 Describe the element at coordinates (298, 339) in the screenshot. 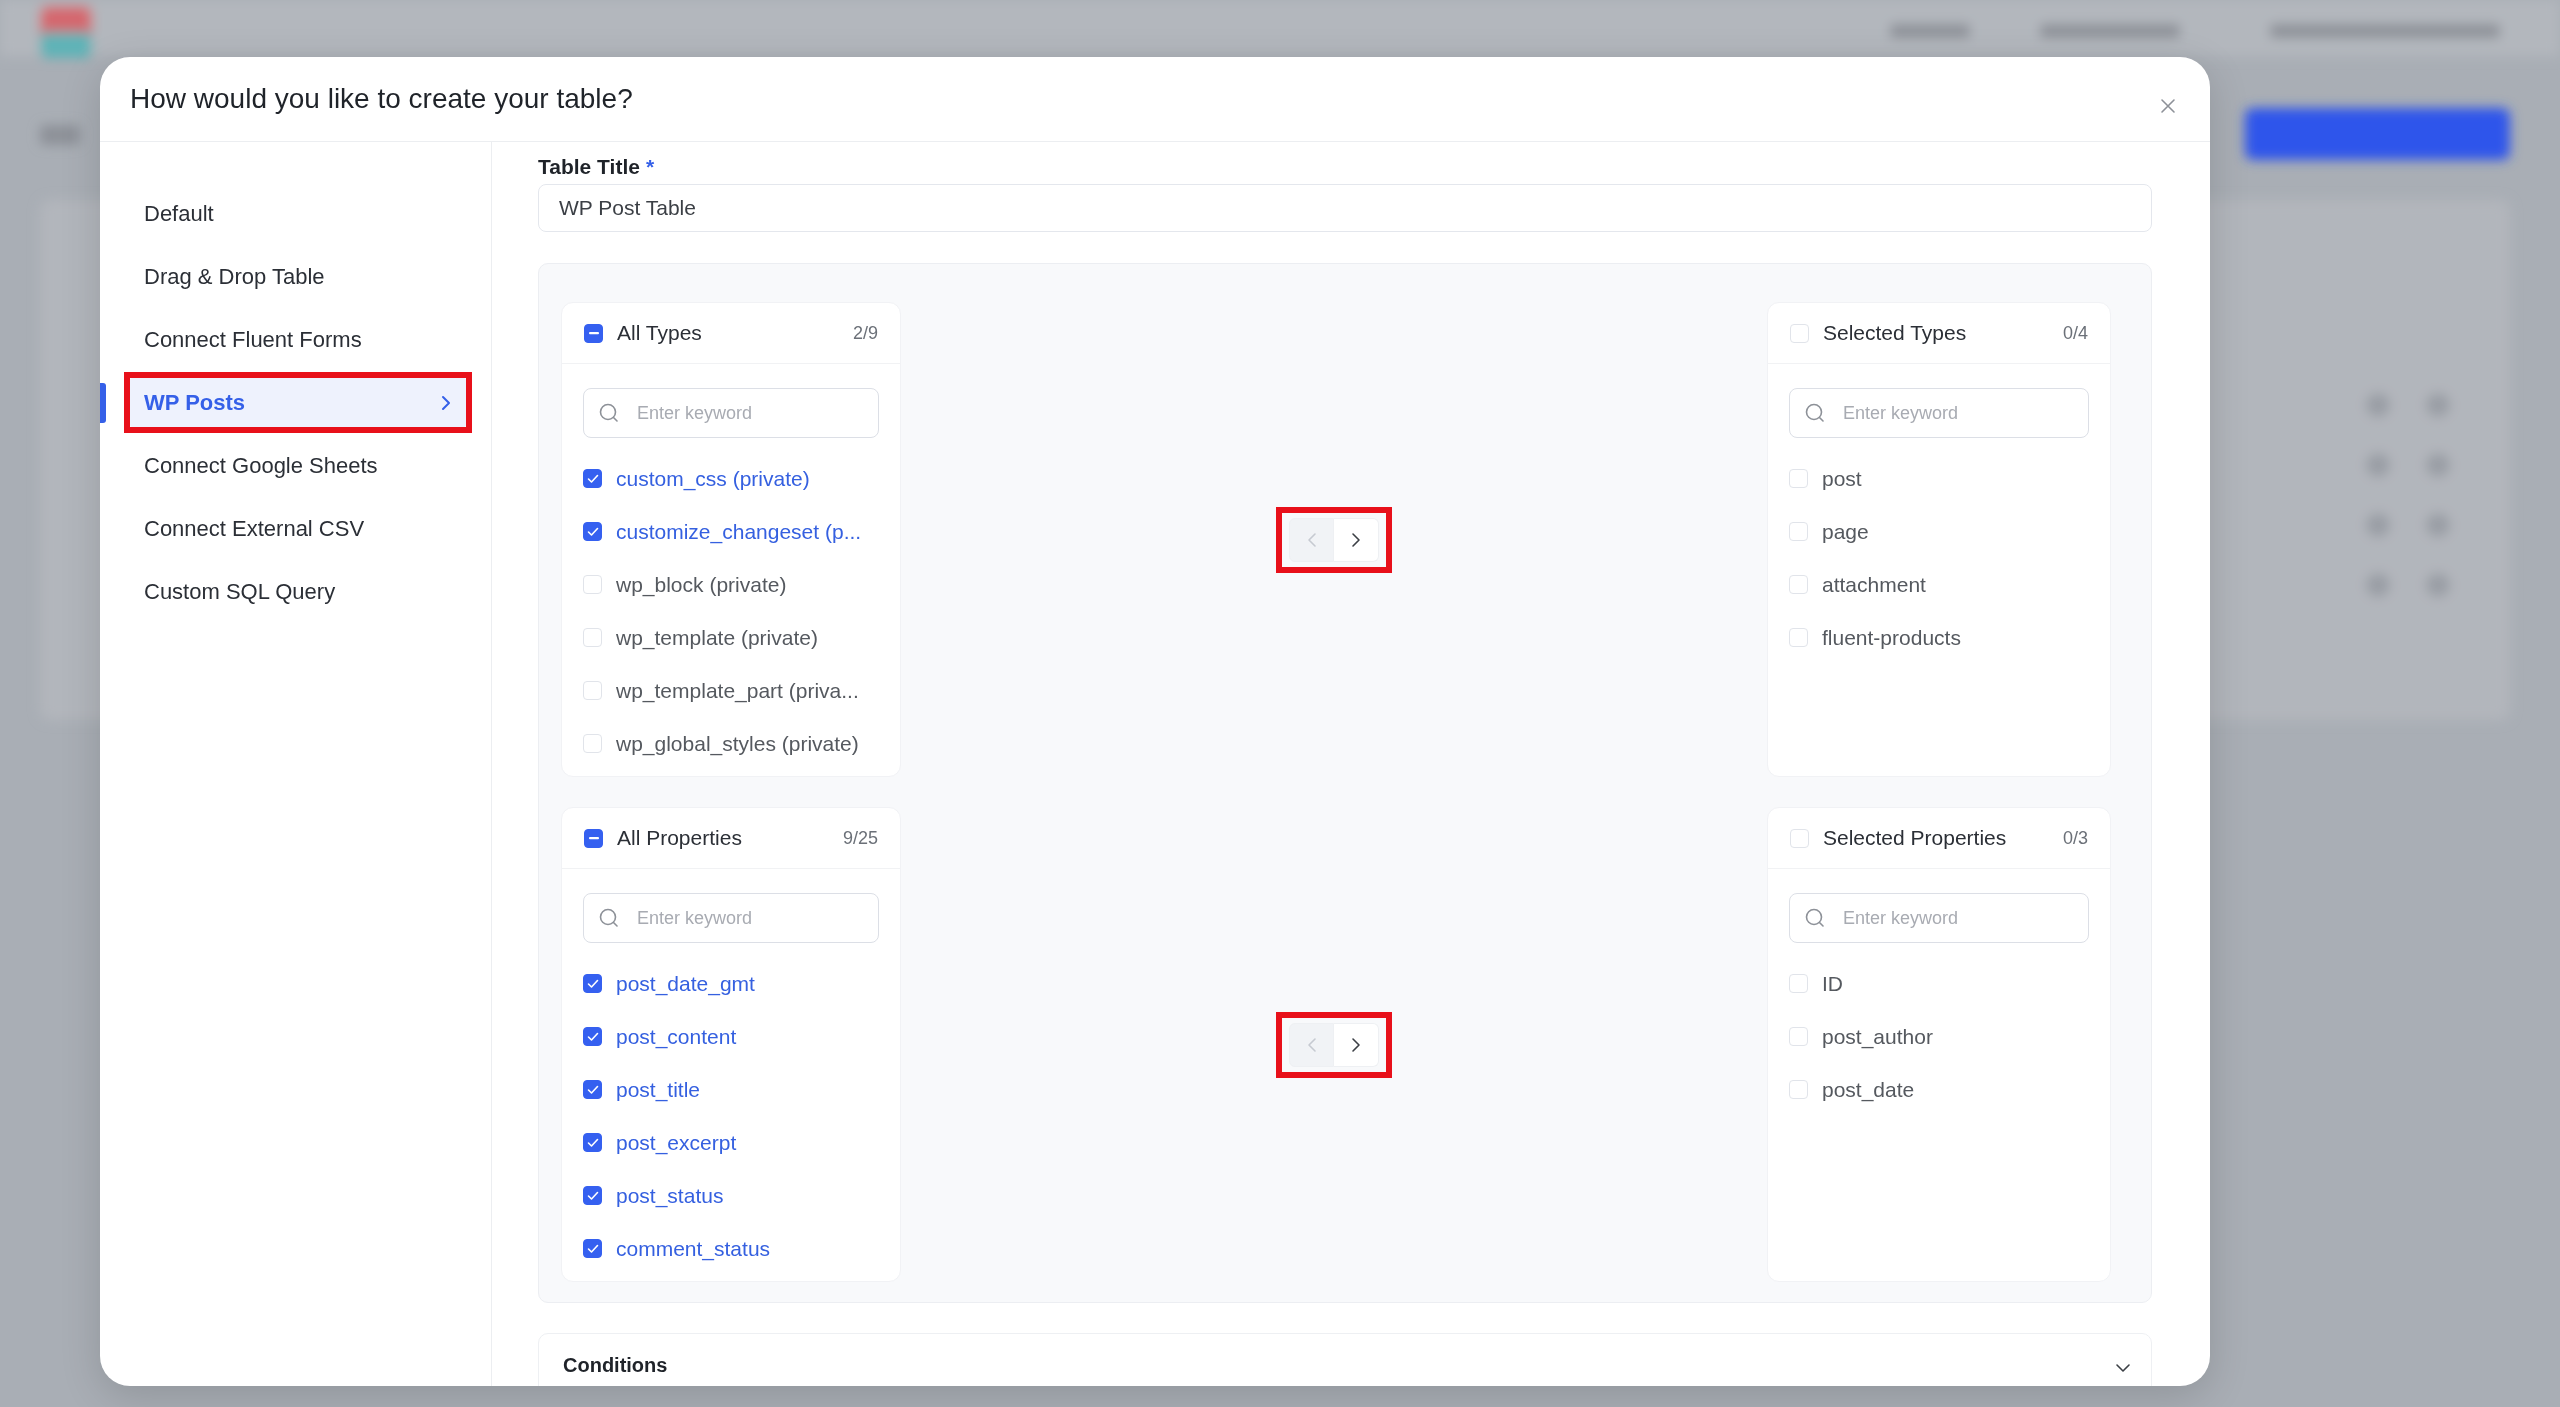

I see `sidebar-item: Connect Fluent Forms` at that location.